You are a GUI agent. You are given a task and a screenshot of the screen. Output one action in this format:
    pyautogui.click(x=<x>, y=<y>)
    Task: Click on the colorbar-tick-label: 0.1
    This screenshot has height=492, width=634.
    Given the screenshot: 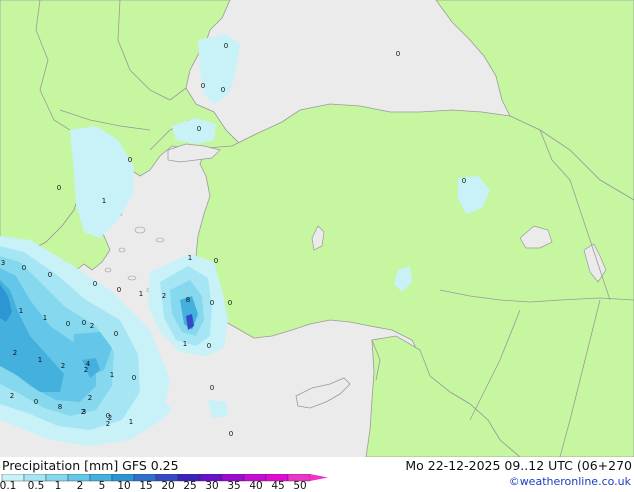 What is the action you would take?
    pyautogui.click(x=8, y=486)
    